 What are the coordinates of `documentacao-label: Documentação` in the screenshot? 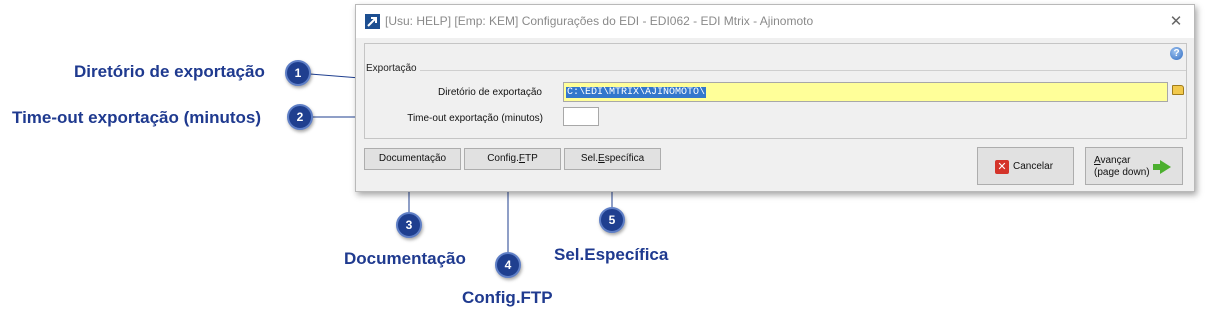 It's located at (412, 158).